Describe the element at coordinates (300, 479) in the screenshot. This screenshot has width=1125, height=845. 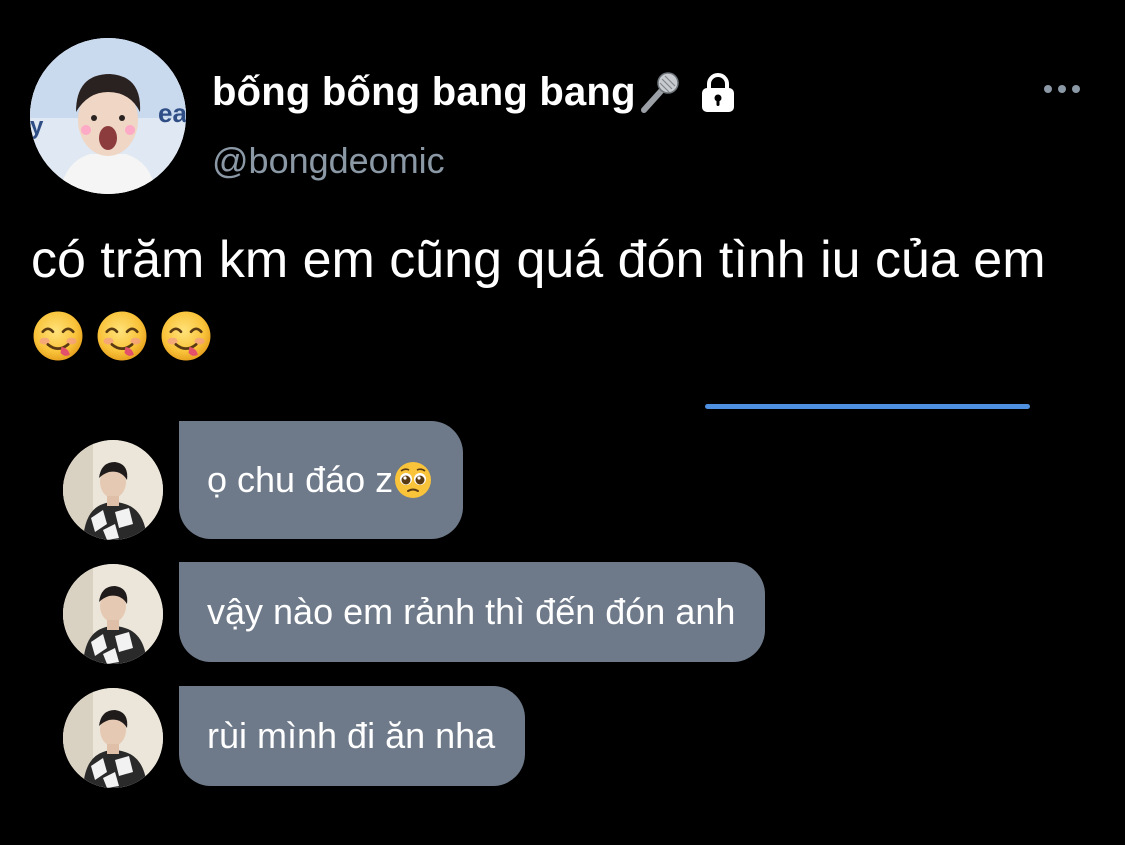
I see `message-text: ọ chu đáo z` at that location.